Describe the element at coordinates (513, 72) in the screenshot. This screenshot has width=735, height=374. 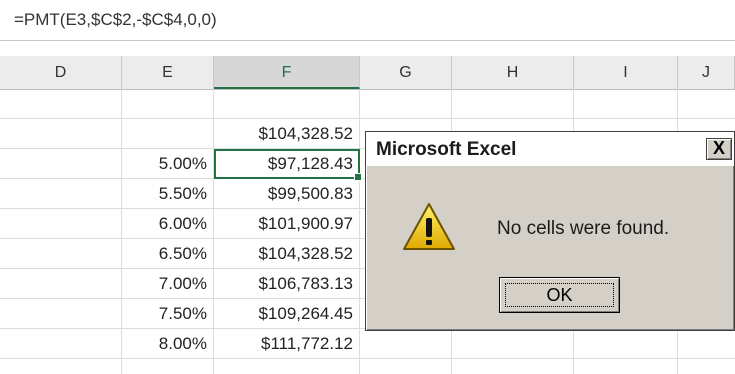
I see `column-header-h: H` at that location.